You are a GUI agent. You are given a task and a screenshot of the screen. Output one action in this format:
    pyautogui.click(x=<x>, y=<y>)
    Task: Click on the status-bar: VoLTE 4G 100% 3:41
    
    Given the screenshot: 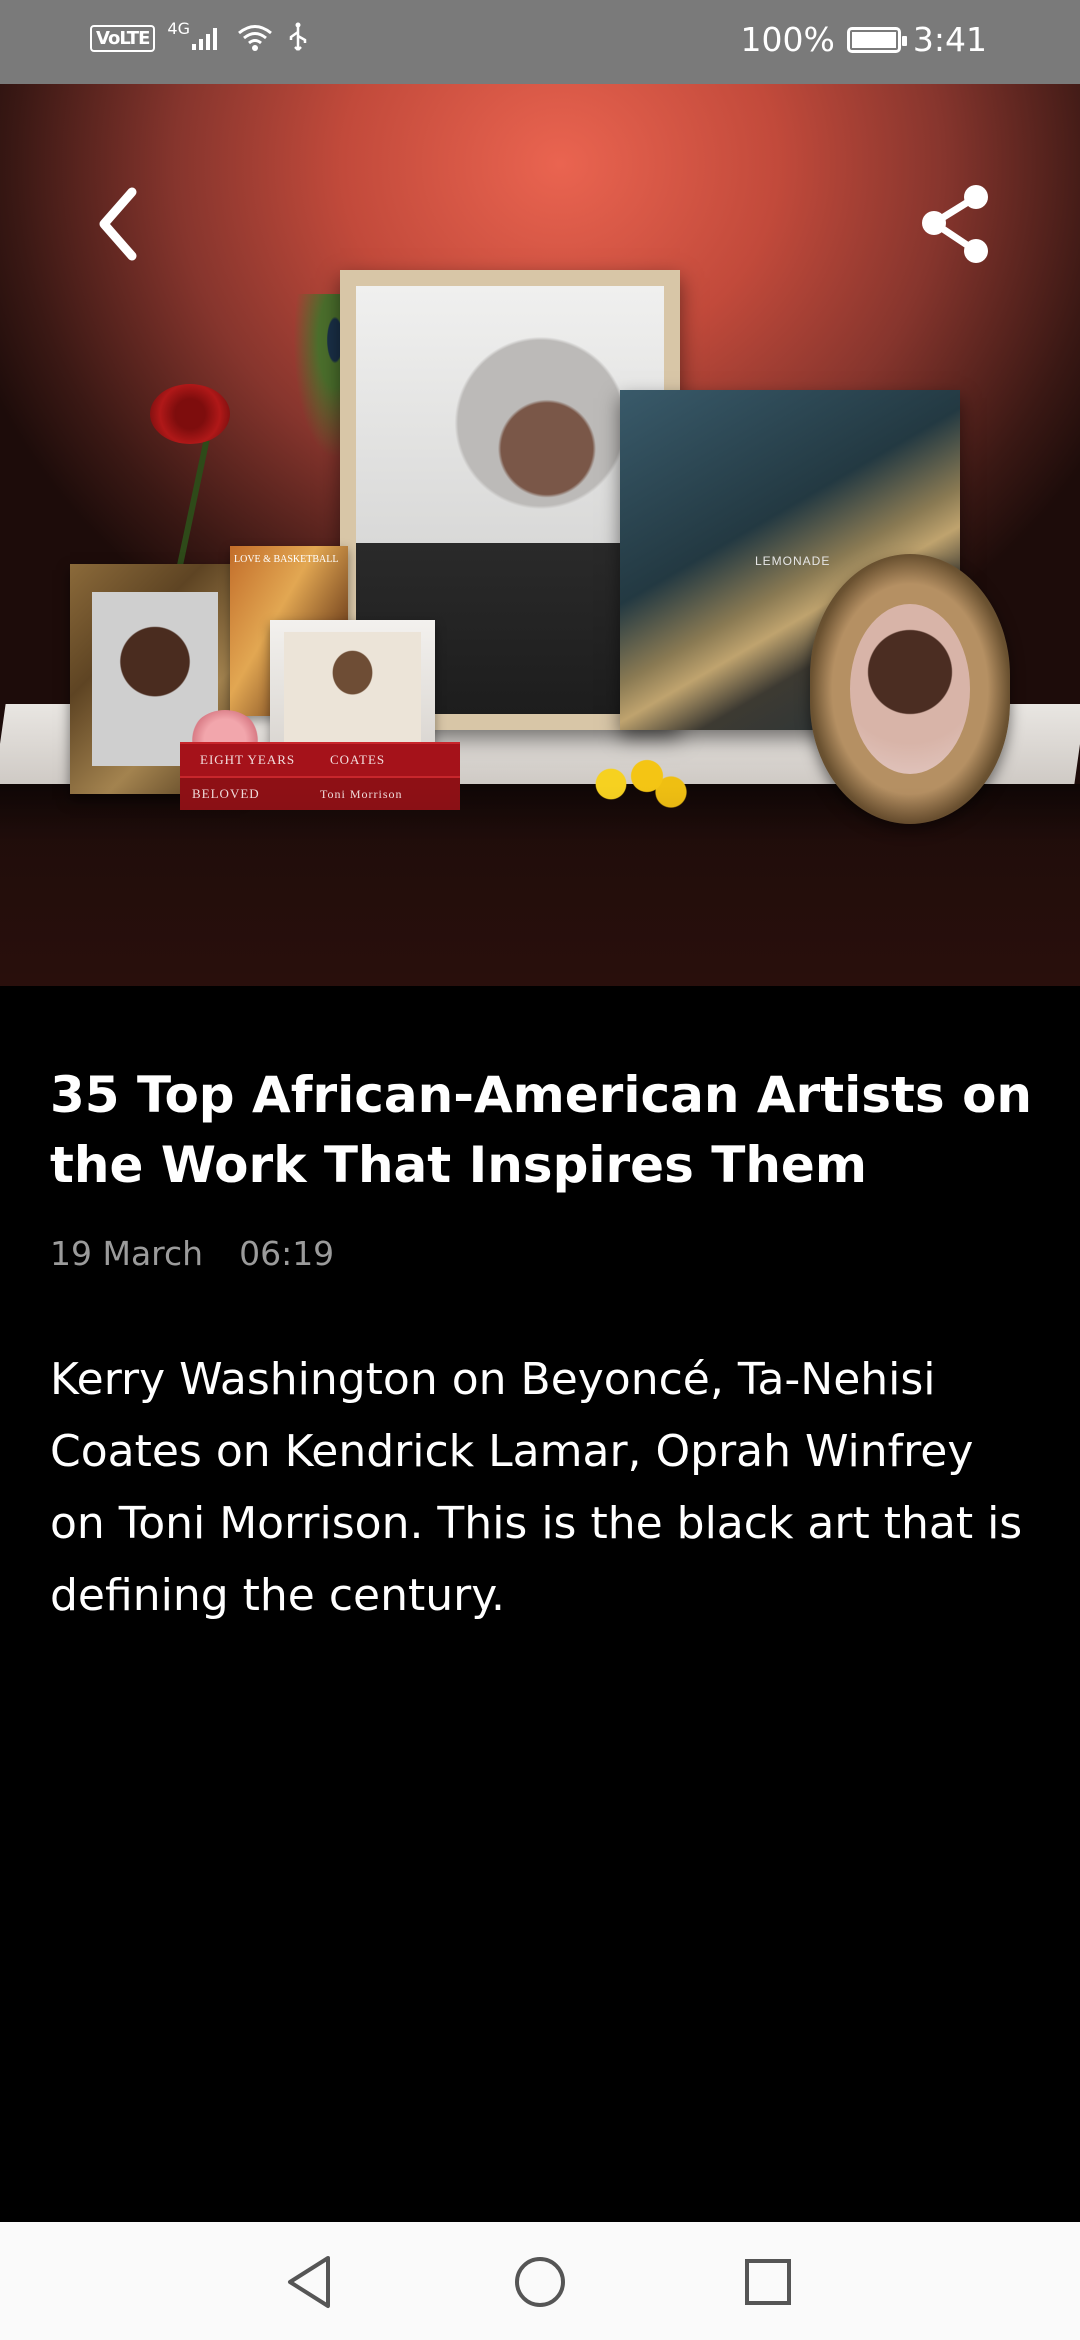 What is the action you would take?
    pyautogui.click(x=540, y=42)
    